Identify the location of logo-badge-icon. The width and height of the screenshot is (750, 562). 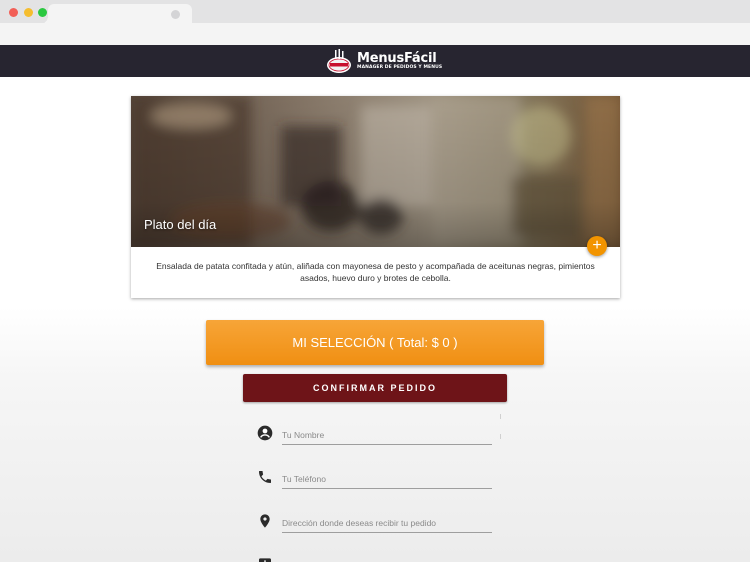
(339, 61).